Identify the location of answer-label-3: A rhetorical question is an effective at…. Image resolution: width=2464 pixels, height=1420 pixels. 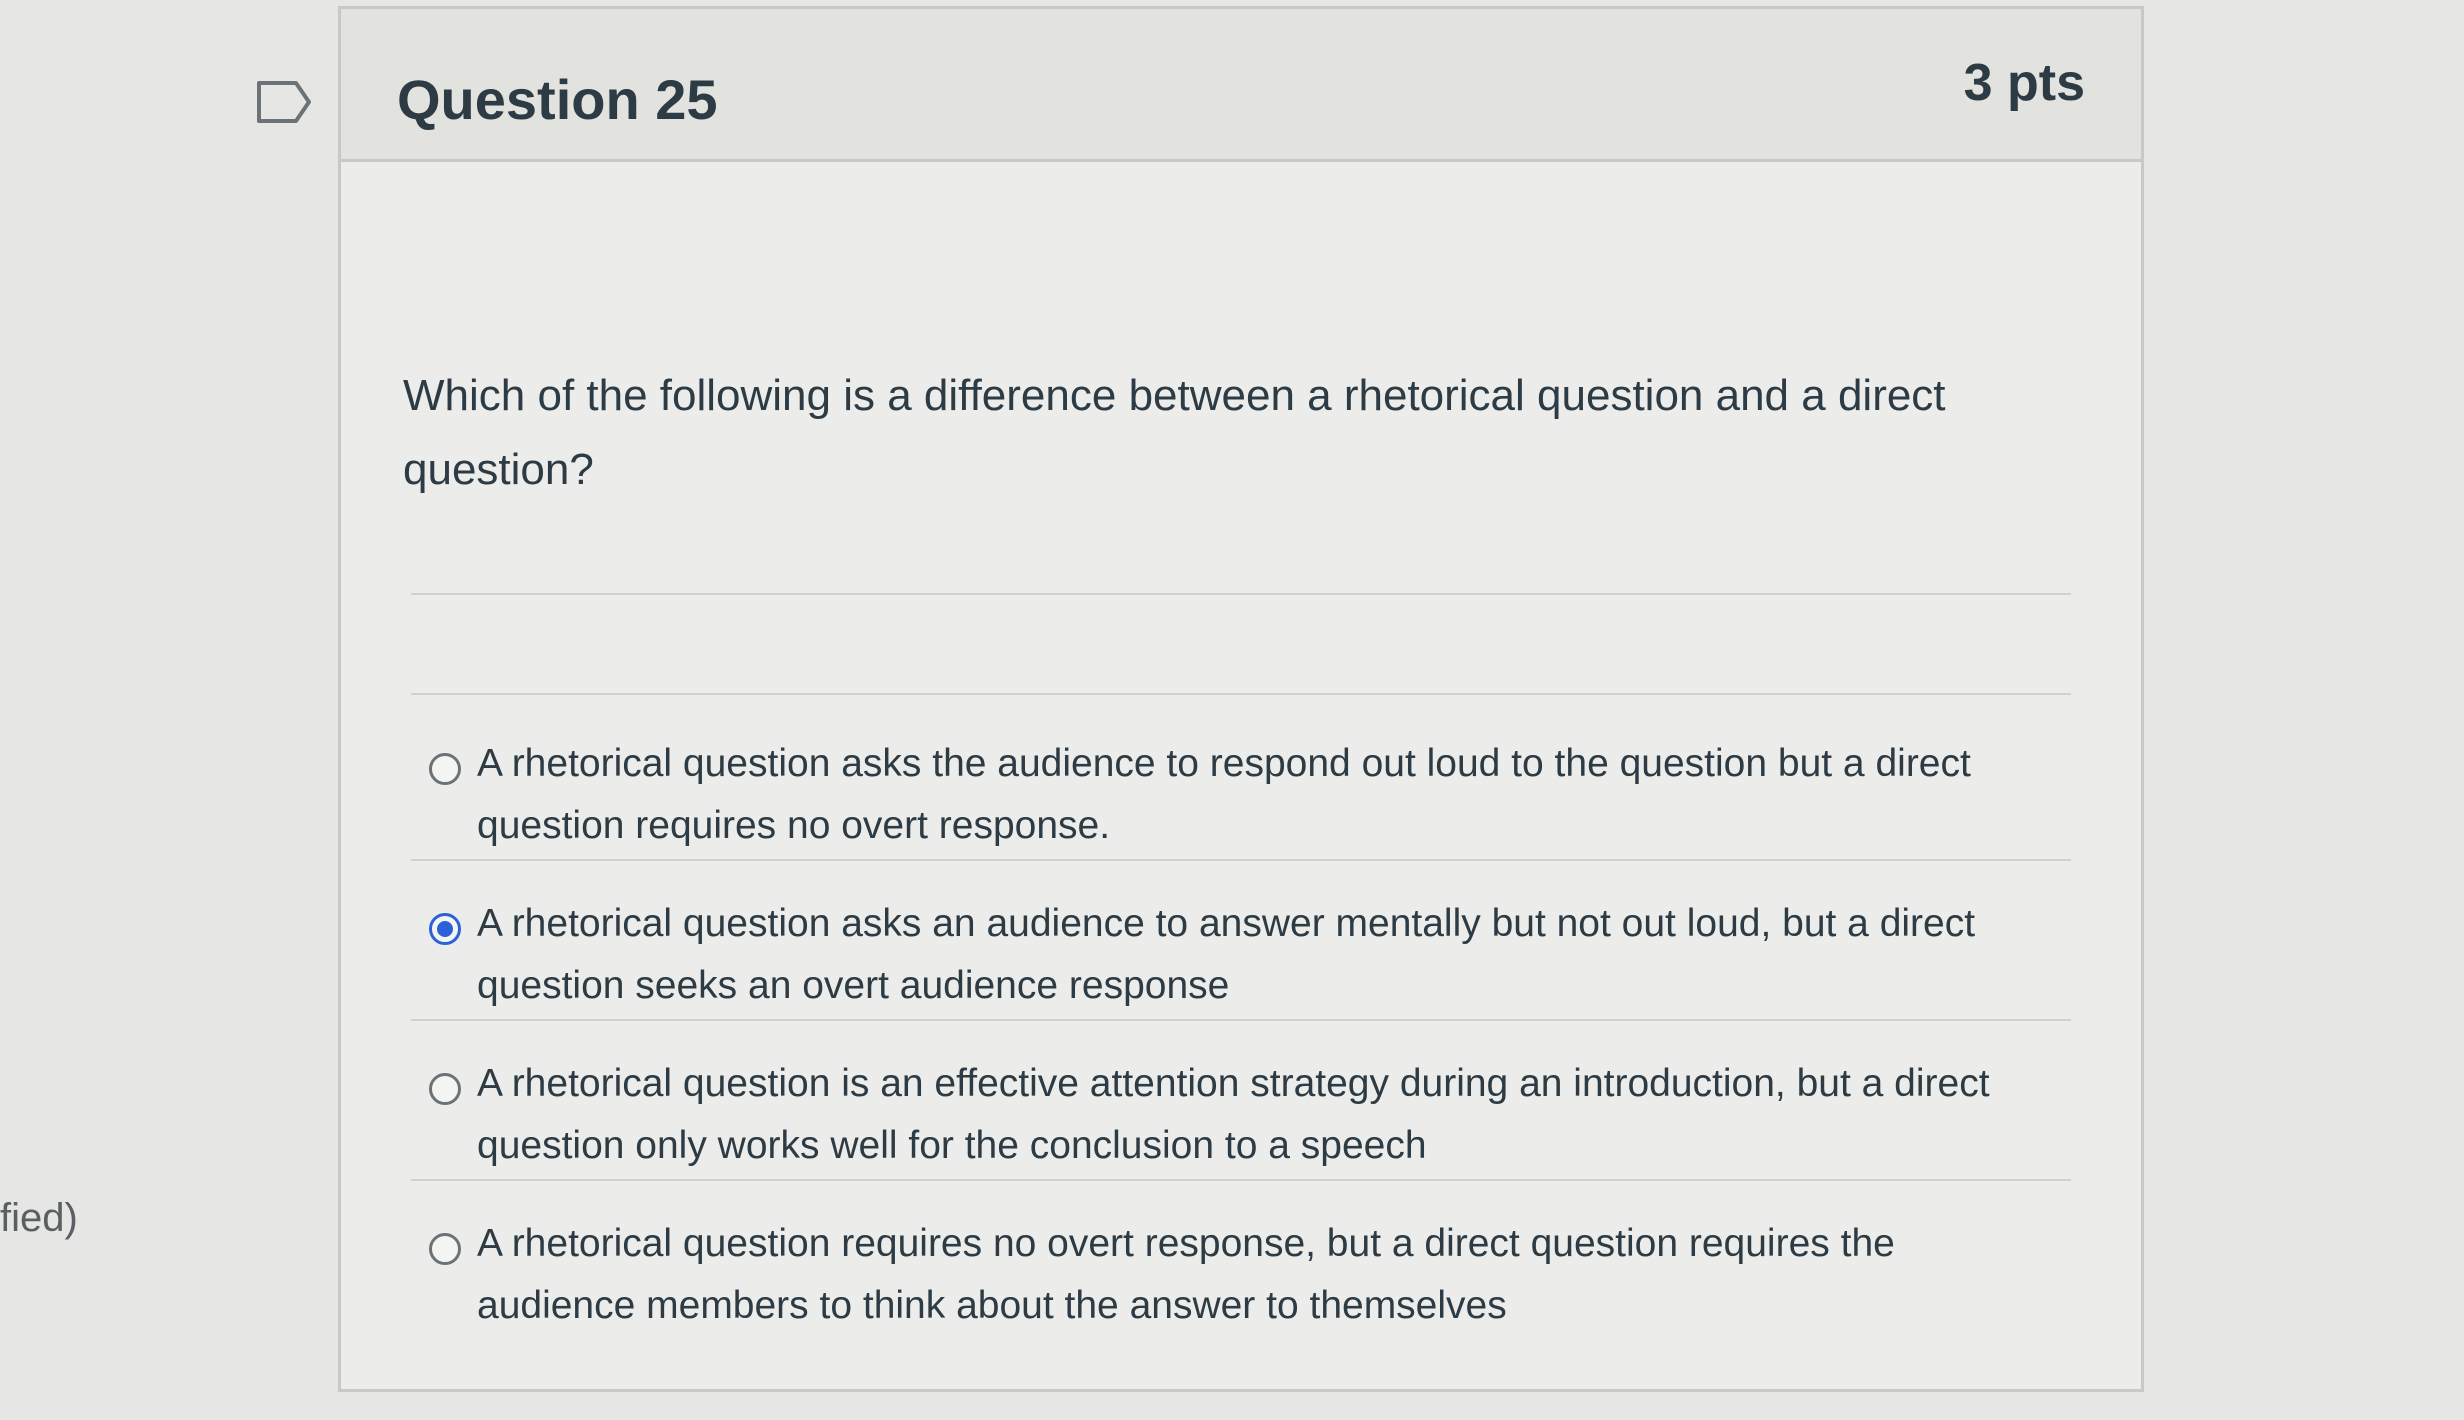
(1267, 1115).